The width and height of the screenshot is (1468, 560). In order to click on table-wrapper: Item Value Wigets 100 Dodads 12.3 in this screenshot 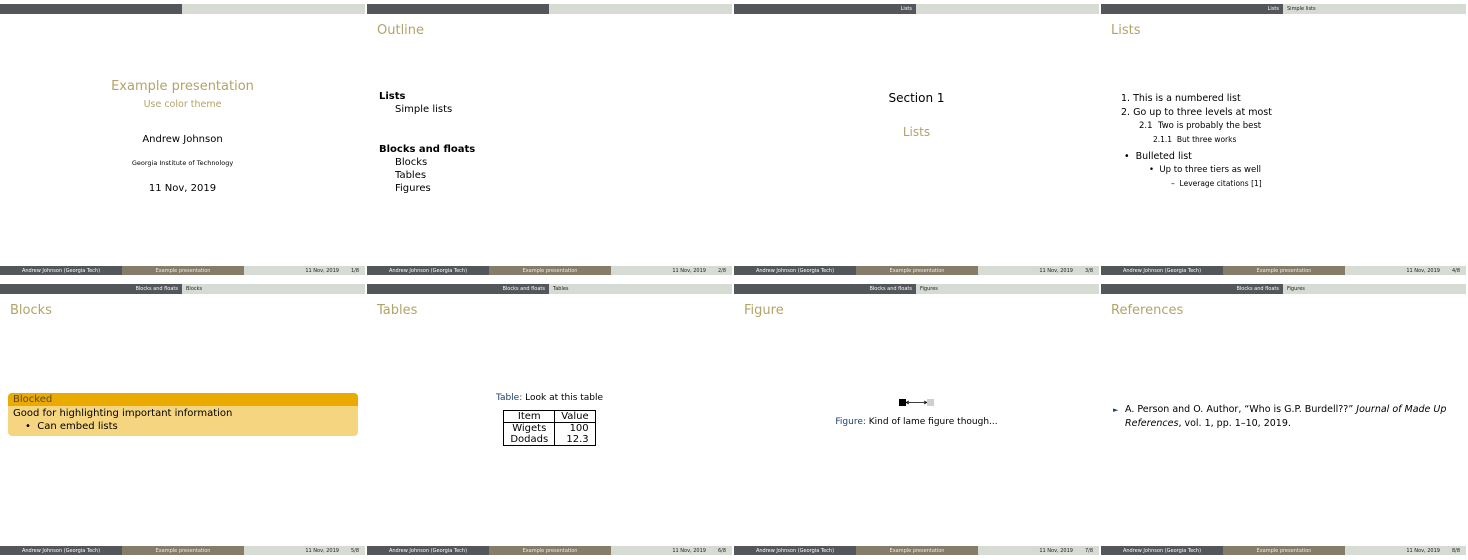, I will do `click(549, 426)`.